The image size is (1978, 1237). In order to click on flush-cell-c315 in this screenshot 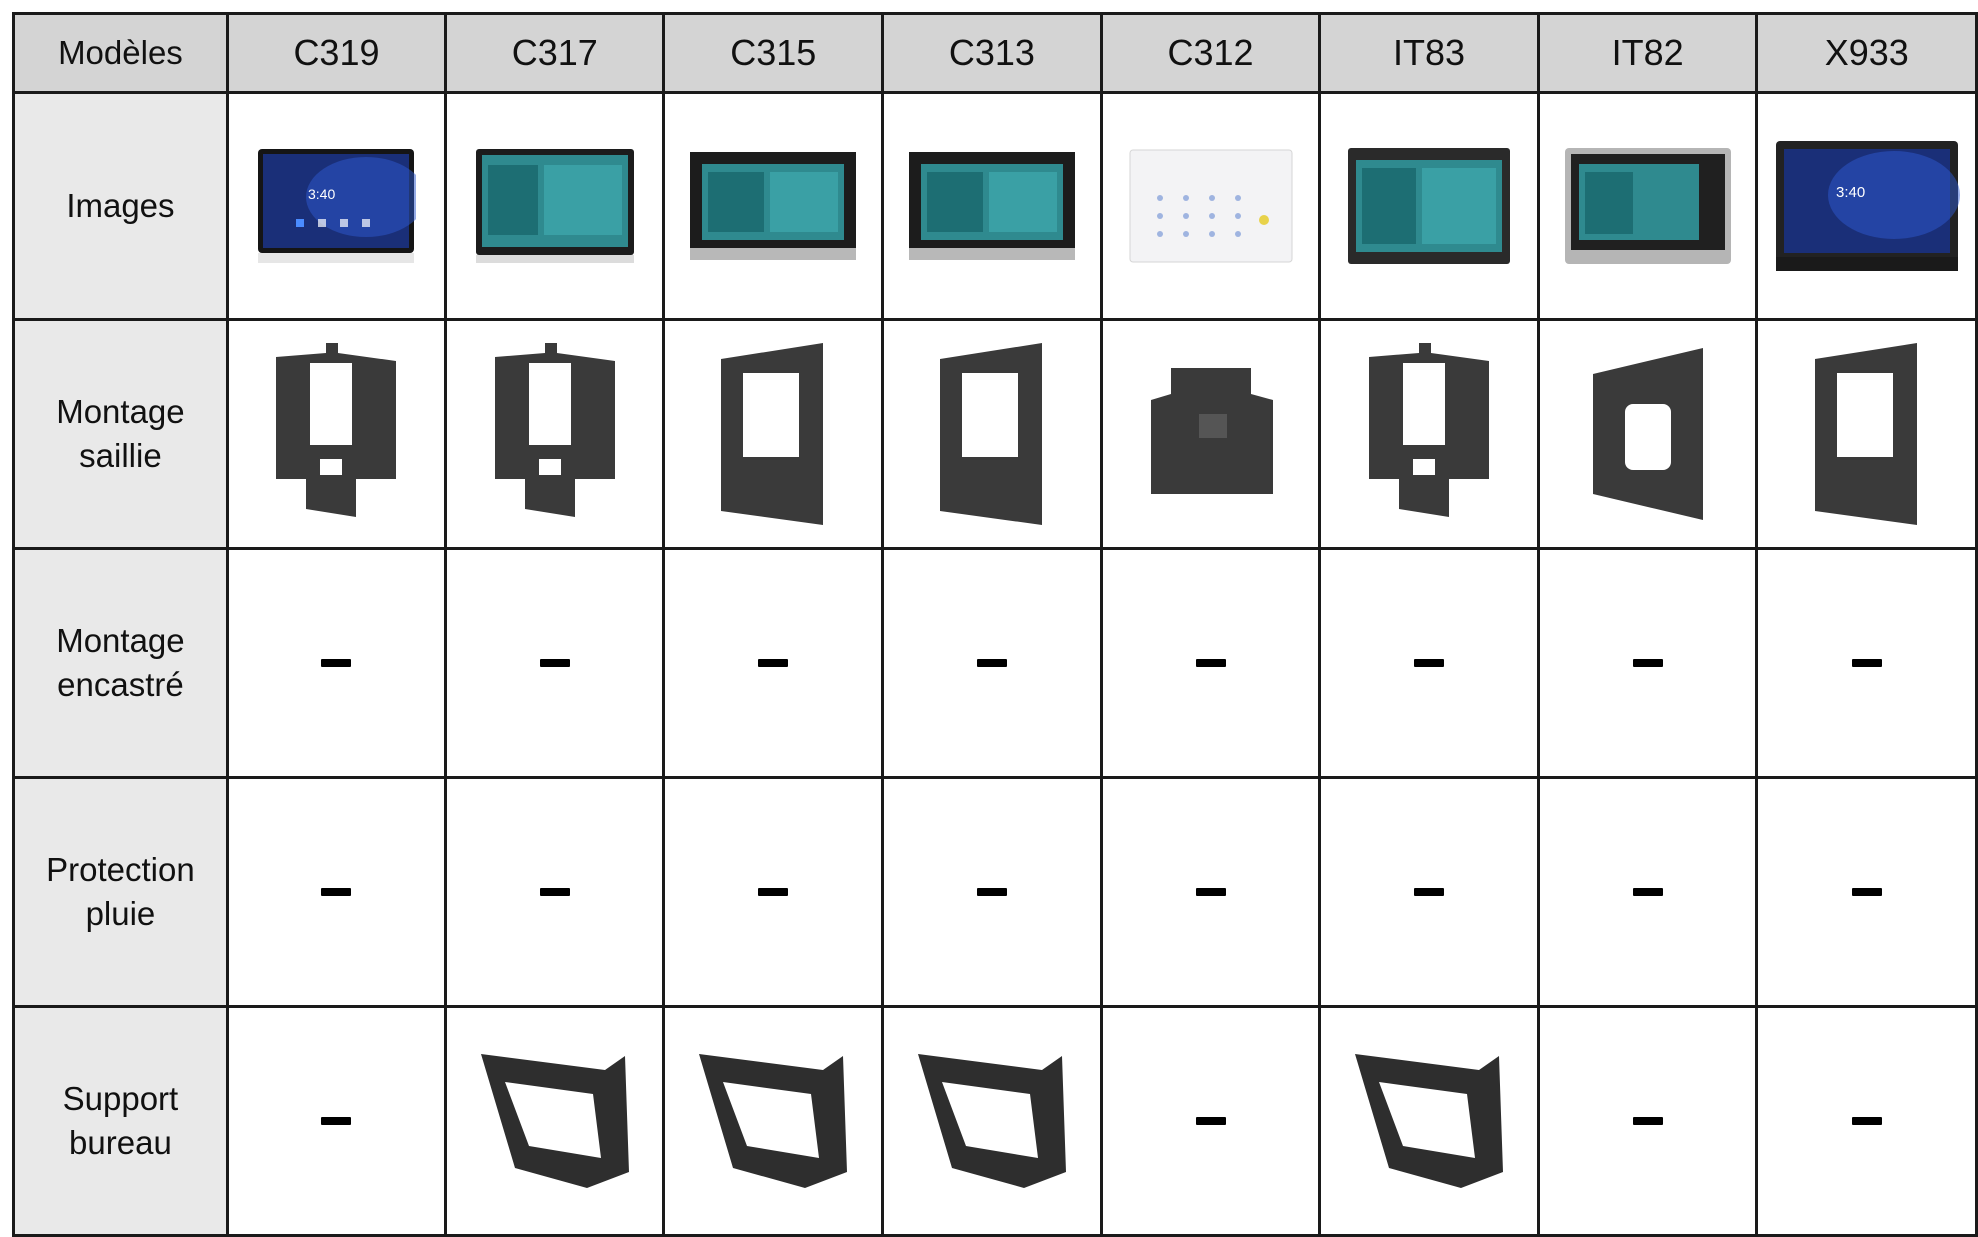, I will do `click(773, 663)`.